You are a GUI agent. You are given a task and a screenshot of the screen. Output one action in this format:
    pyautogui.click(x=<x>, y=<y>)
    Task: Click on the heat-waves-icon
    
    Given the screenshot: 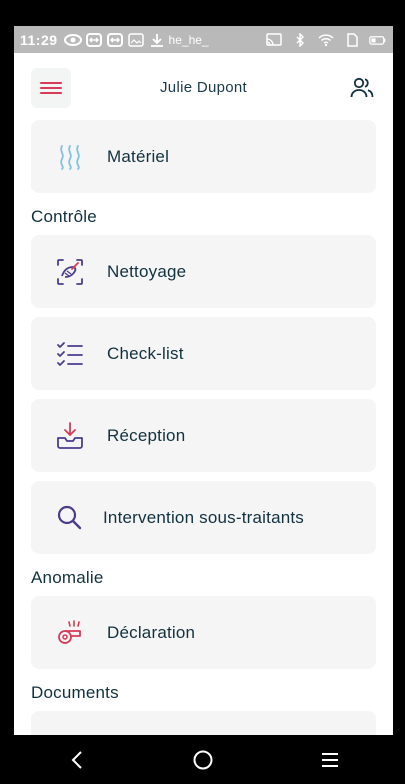 What is the action you would take?
    pyautogui.click(x=70, y=157)
    